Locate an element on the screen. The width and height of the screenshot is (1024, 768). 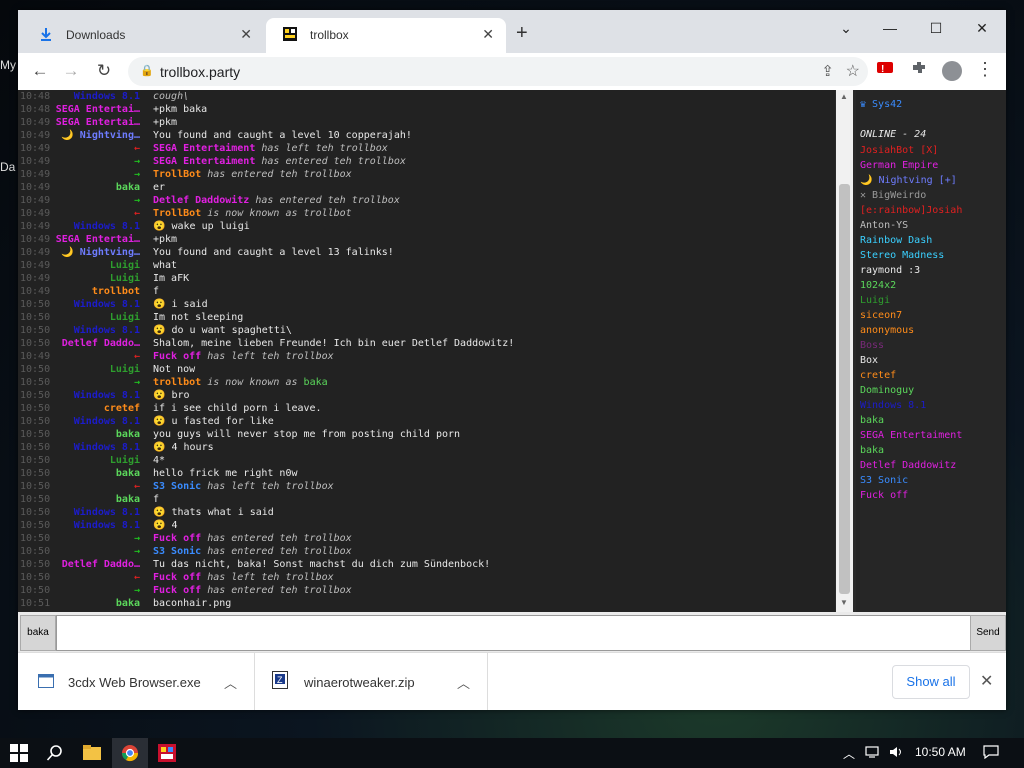
desktop-icon-label: My is located at coordinates (8, 65).